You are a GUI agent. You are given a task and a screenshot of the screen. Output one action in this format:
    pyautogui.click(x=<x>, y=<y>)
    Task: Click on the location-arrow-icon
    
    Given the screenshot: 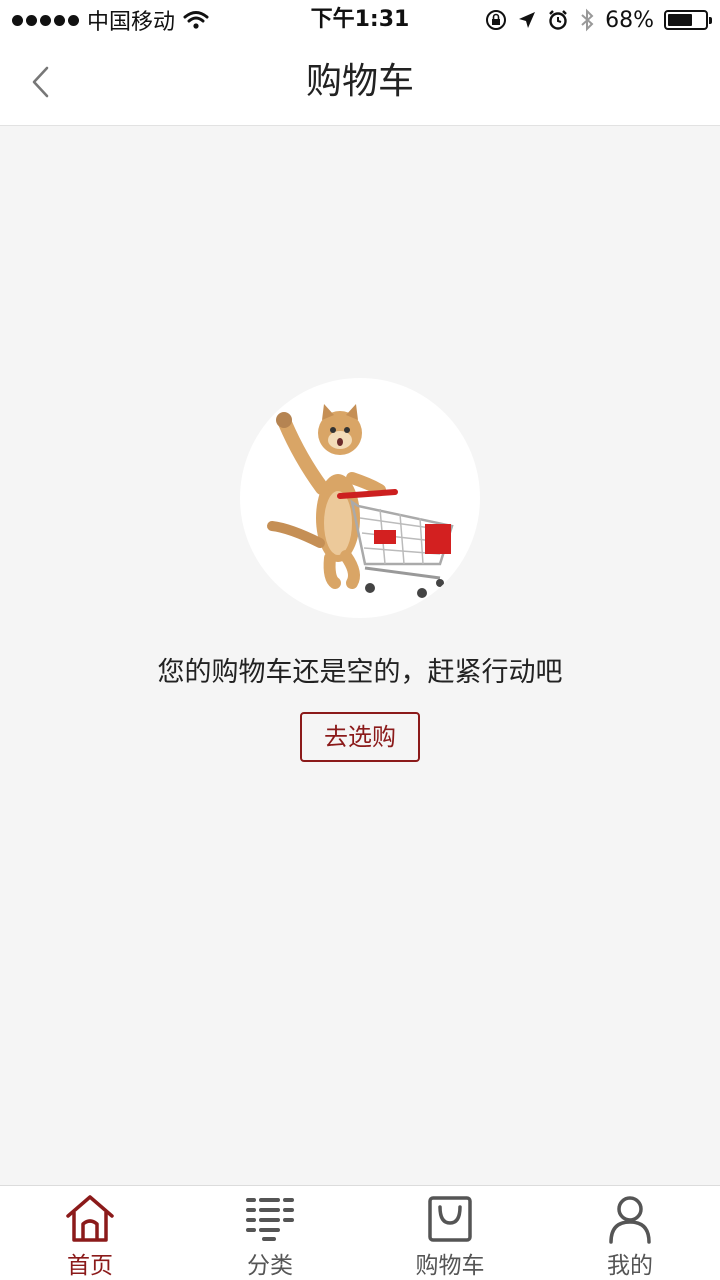 What is the action you would take?
    pyautogui.click(x=527, y=20)
    